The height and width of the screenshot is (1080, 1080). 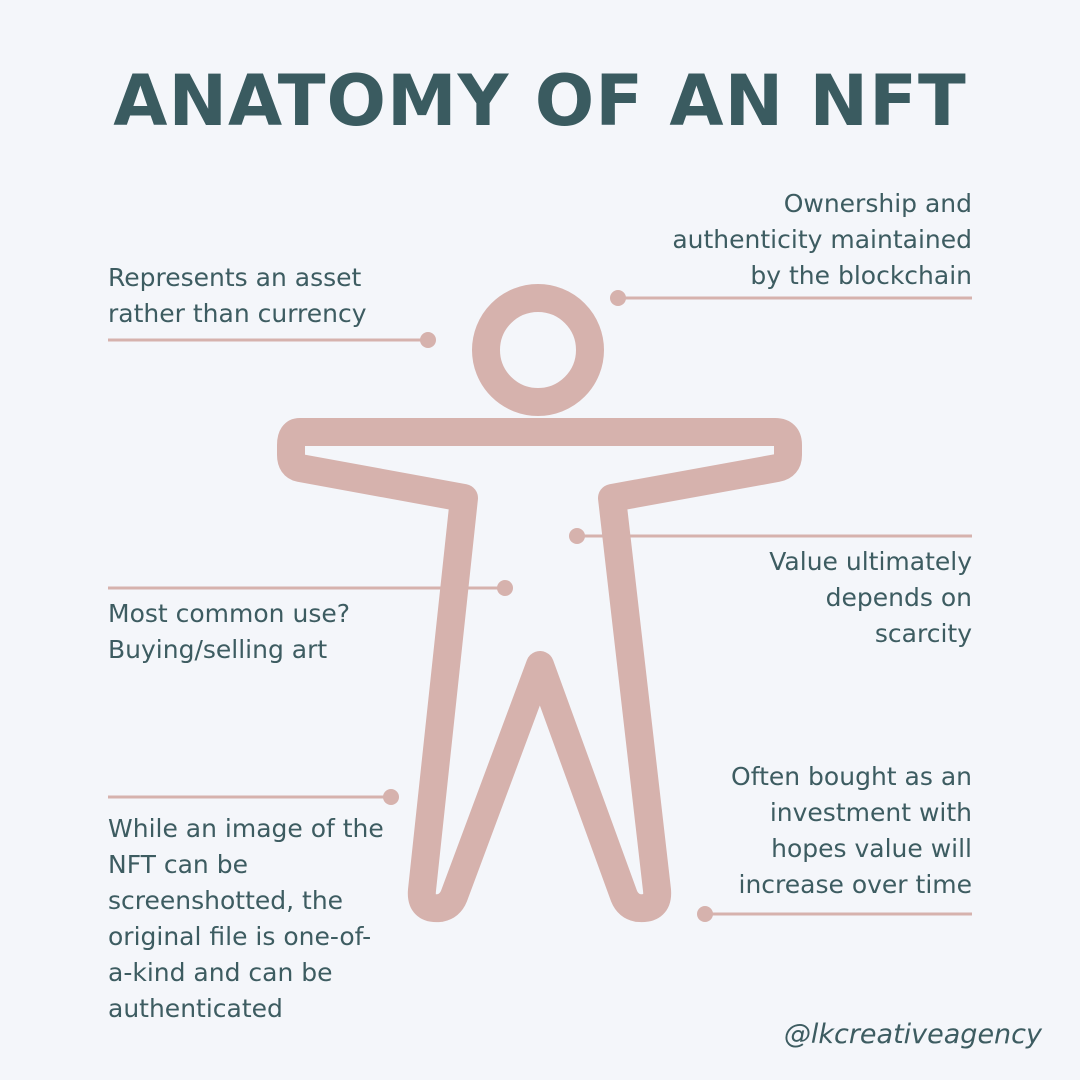 What do you see at coordinates (226, 900) in the screenshot?
I see `annotation-line: screenshotted, the` at bounding box center [226, 900].